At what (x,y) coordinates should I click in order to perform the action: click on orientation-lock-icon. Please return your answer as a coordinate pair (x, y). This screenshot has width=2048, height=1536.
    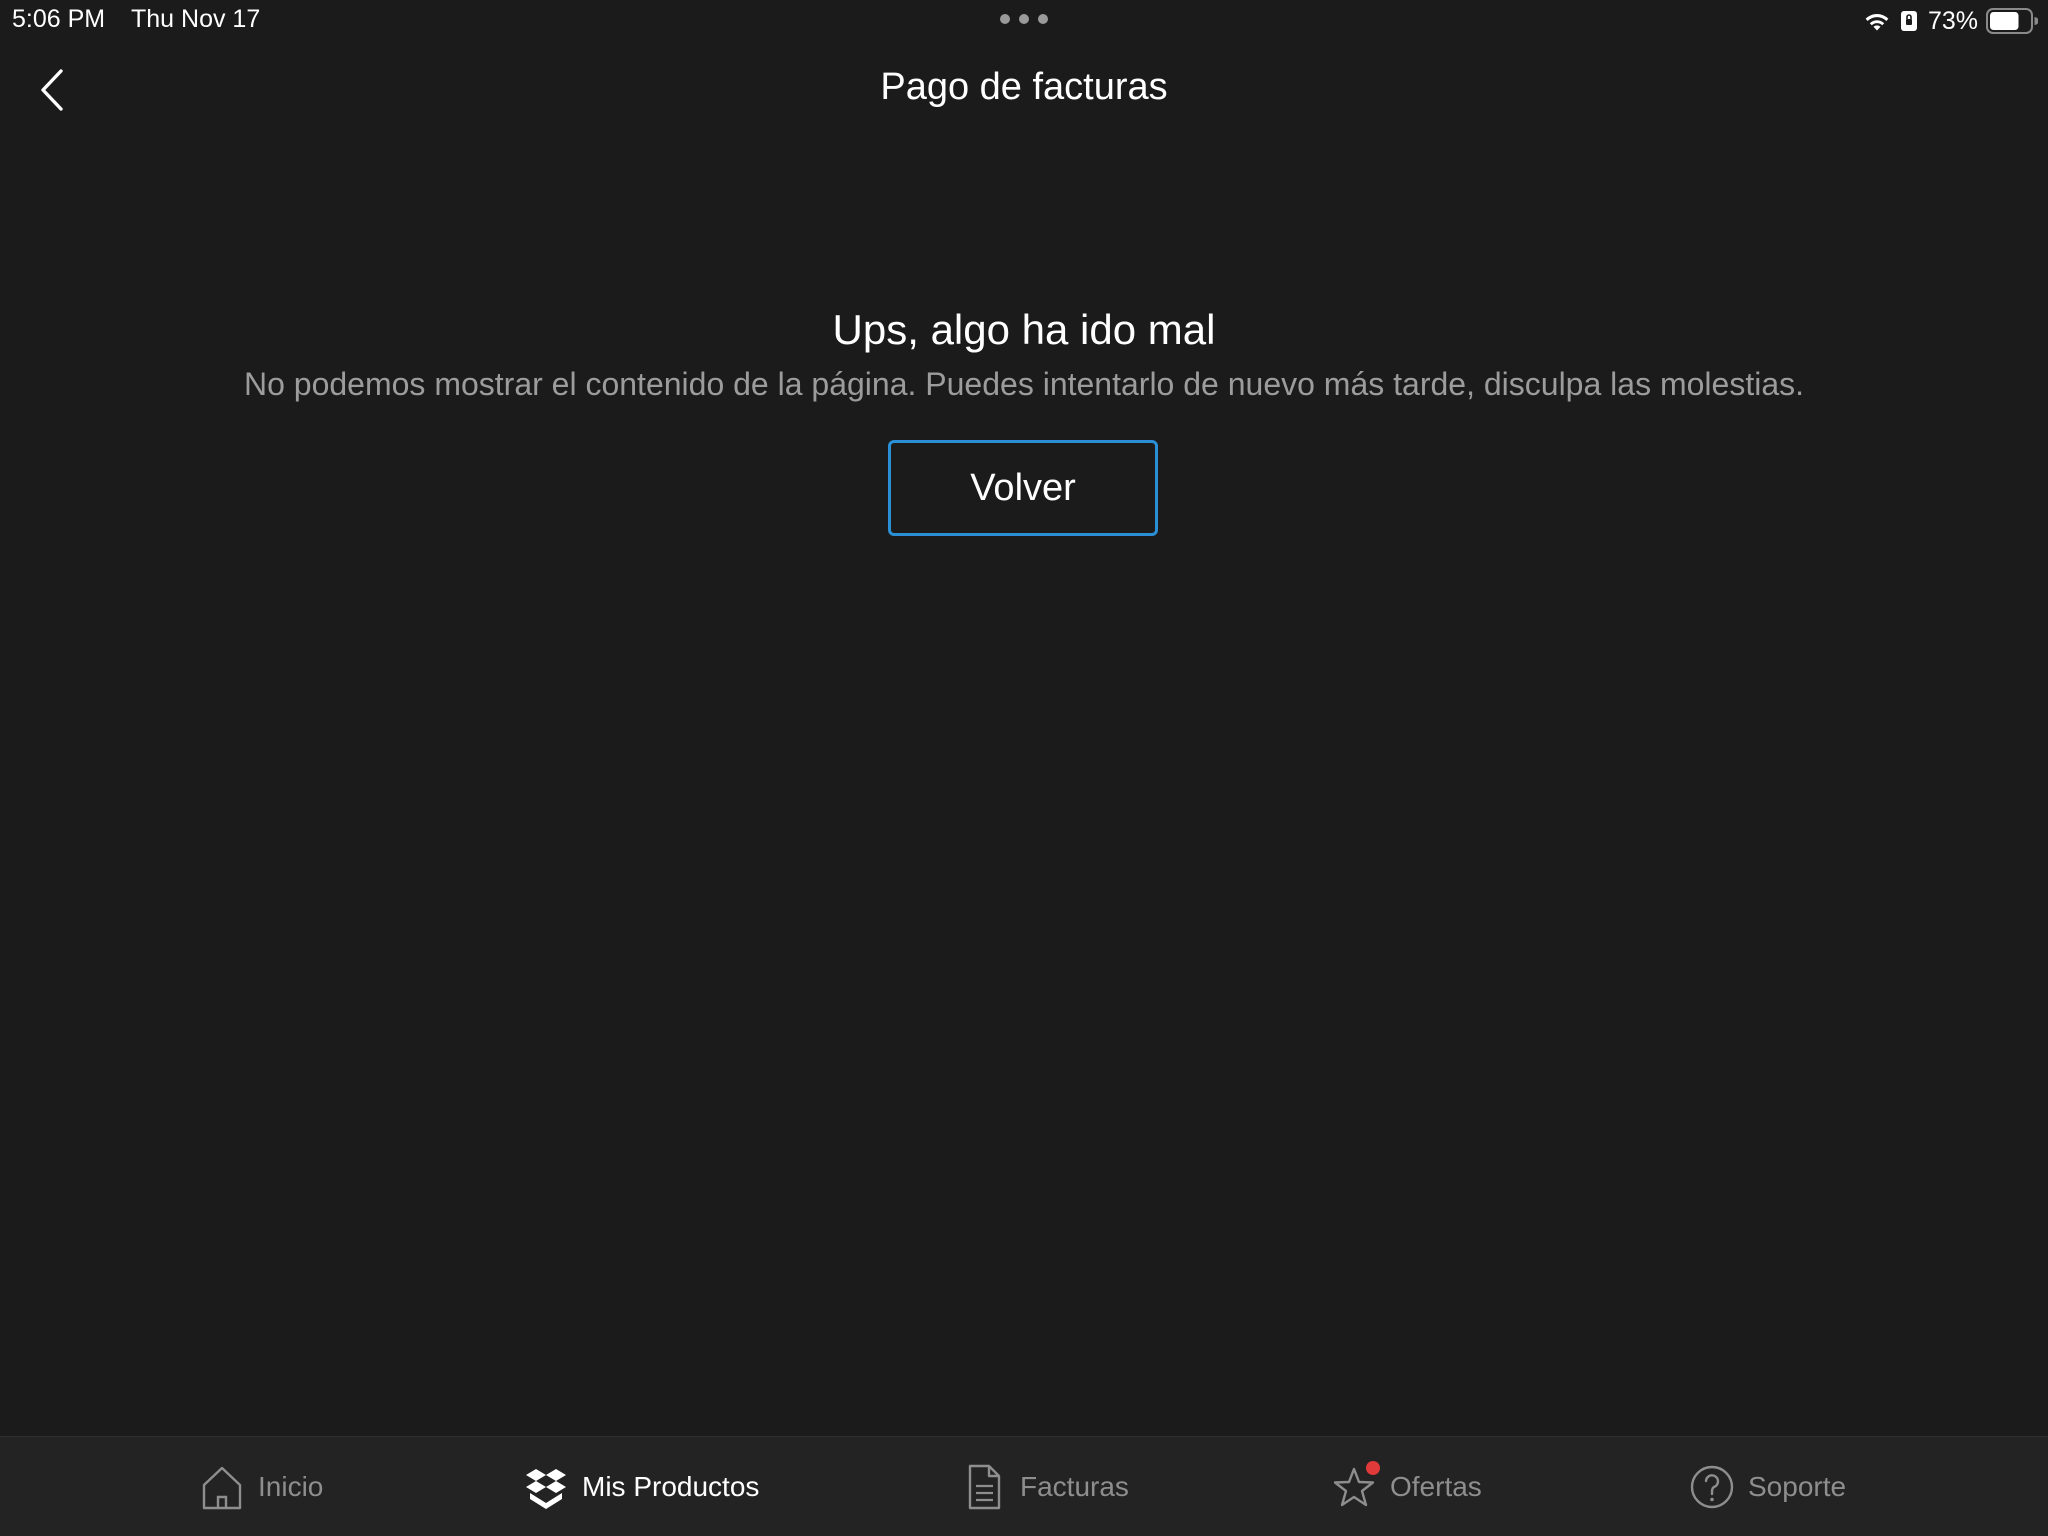
    Looking at the image, I should click on (1908, 21).